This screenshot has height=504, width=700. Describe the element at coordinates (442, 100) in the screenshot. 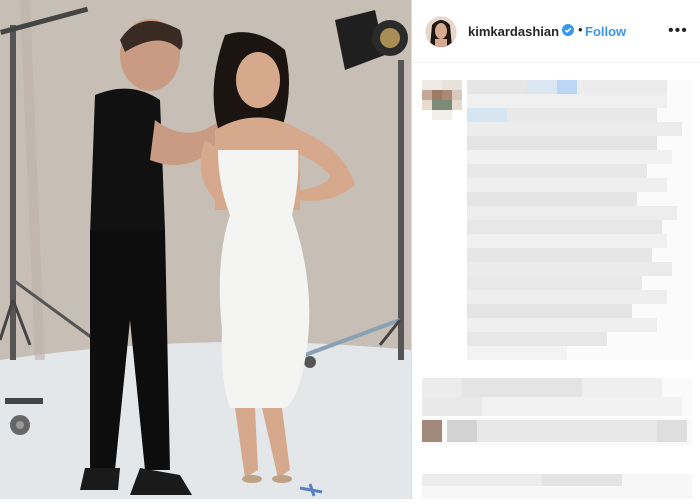

I see `pixelated-avatar` at that location.